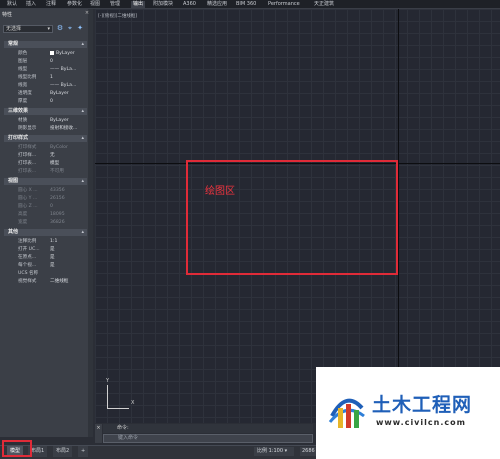 This screenshot has height=459, width=500. What do you see at coordinates (27, 241) in the screenshot?
I see `property-label: 注释比例` at bounding box center [27, 241].